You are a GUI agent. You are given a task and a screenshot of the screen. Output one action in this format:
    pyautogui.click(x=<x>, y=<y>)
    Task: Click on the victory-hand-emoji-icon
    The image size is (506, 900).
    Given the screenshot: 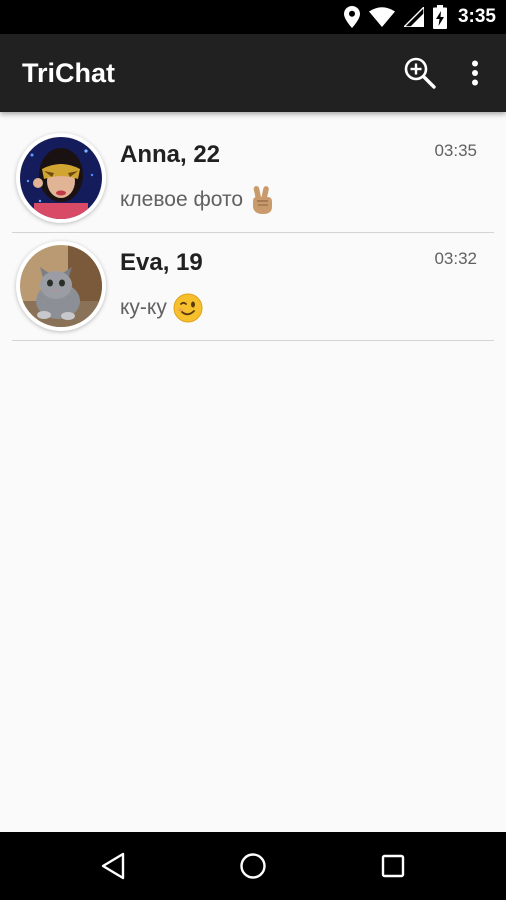 What is the action you would take?
    pyautogui.click(x=263, y=200)
    